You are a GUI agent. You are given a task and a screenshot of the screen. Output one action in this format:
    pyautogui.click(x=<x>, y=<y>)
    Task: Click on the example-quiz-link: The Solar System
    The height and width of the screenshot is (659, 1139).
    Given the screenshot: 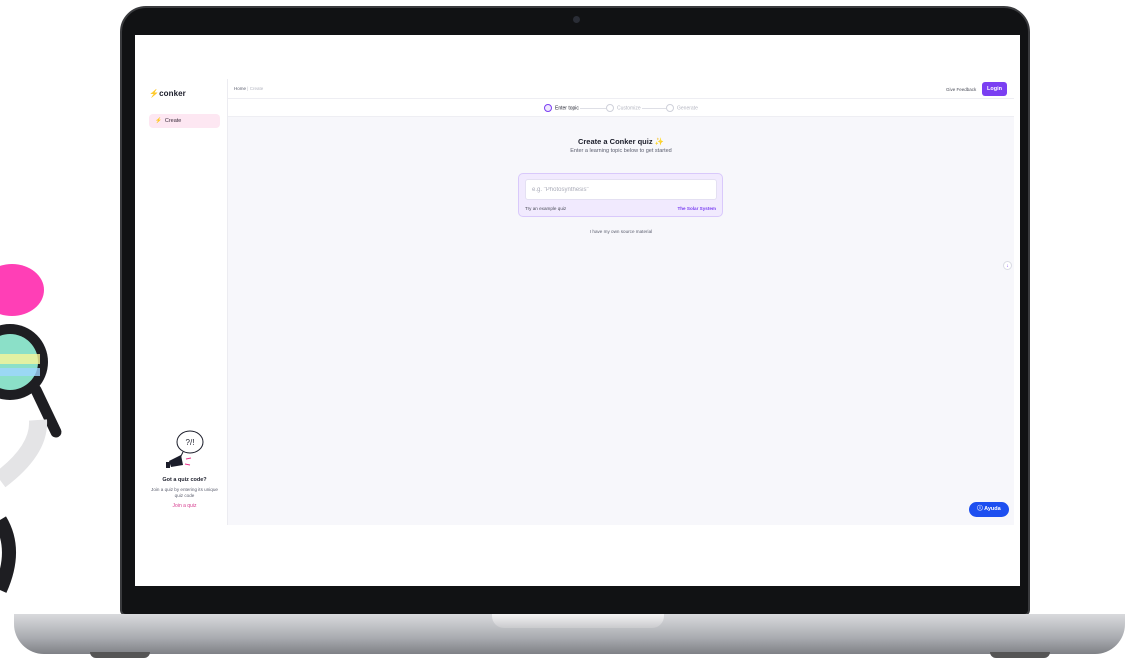 What is the action you would take?
    pyautogui.click(x=696, y=208)
    